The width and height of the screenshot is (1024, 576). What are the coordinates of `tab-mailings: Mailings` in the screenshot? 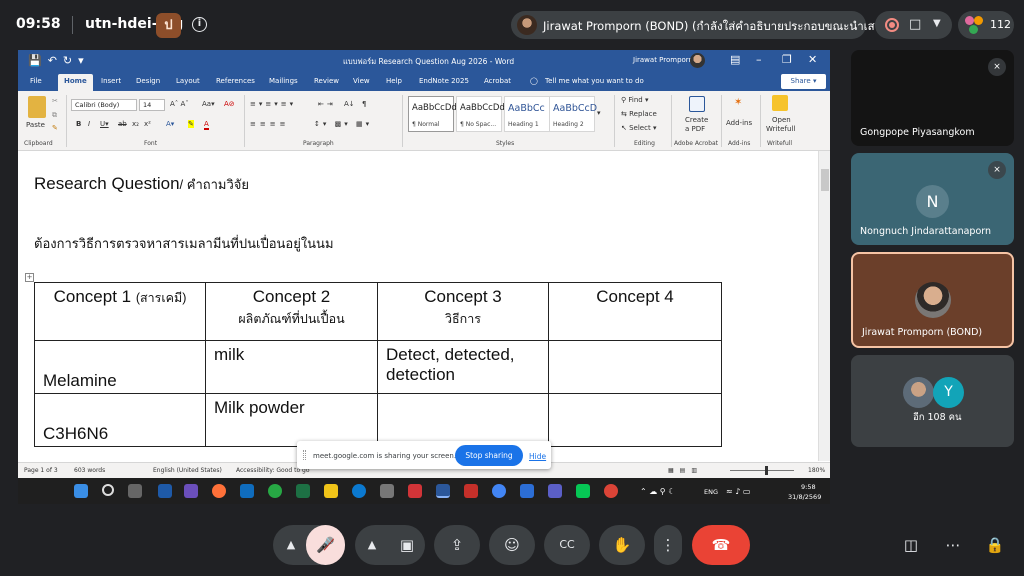 It's located at (283, 81).